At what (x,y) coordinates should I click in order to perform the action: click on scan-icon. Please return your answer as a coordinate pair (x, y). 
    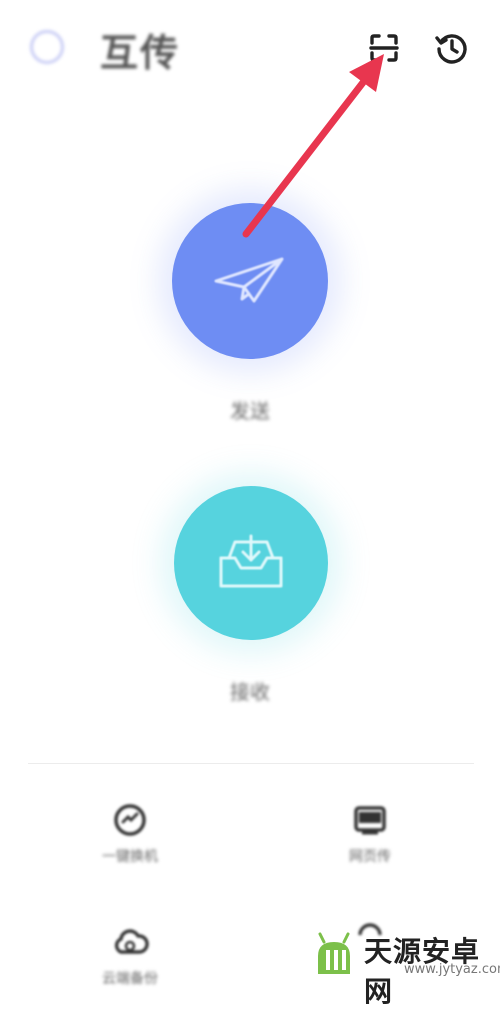
    Looking at the image, I should click on (384, 48).